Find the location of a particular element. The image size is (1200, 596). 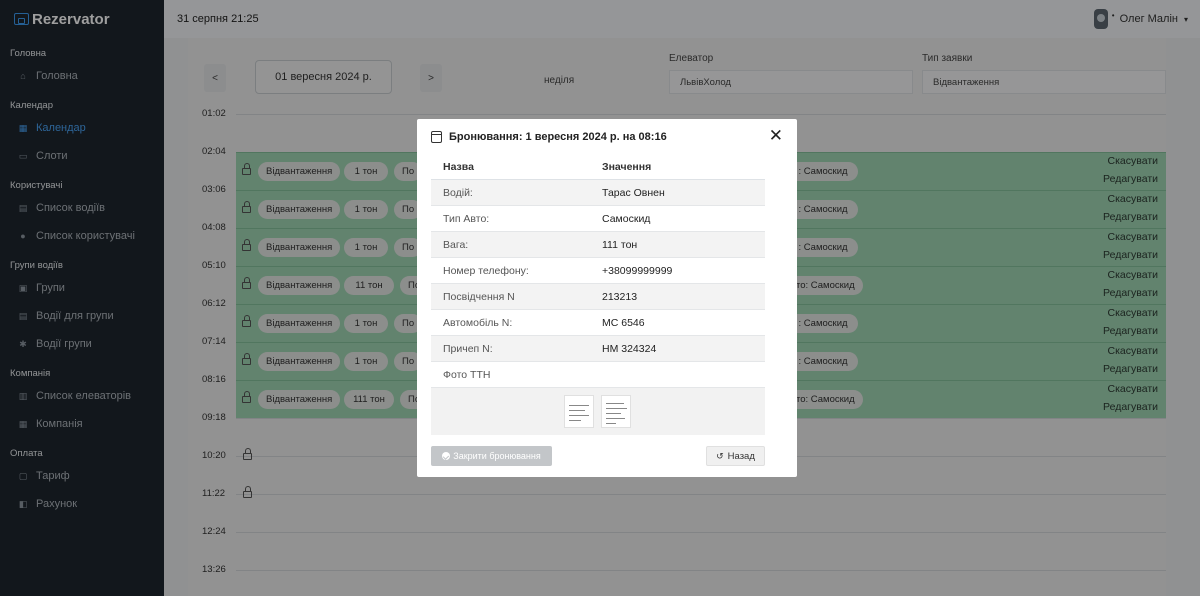

field-value: МС 6546 is located at coordinates (623, 322).